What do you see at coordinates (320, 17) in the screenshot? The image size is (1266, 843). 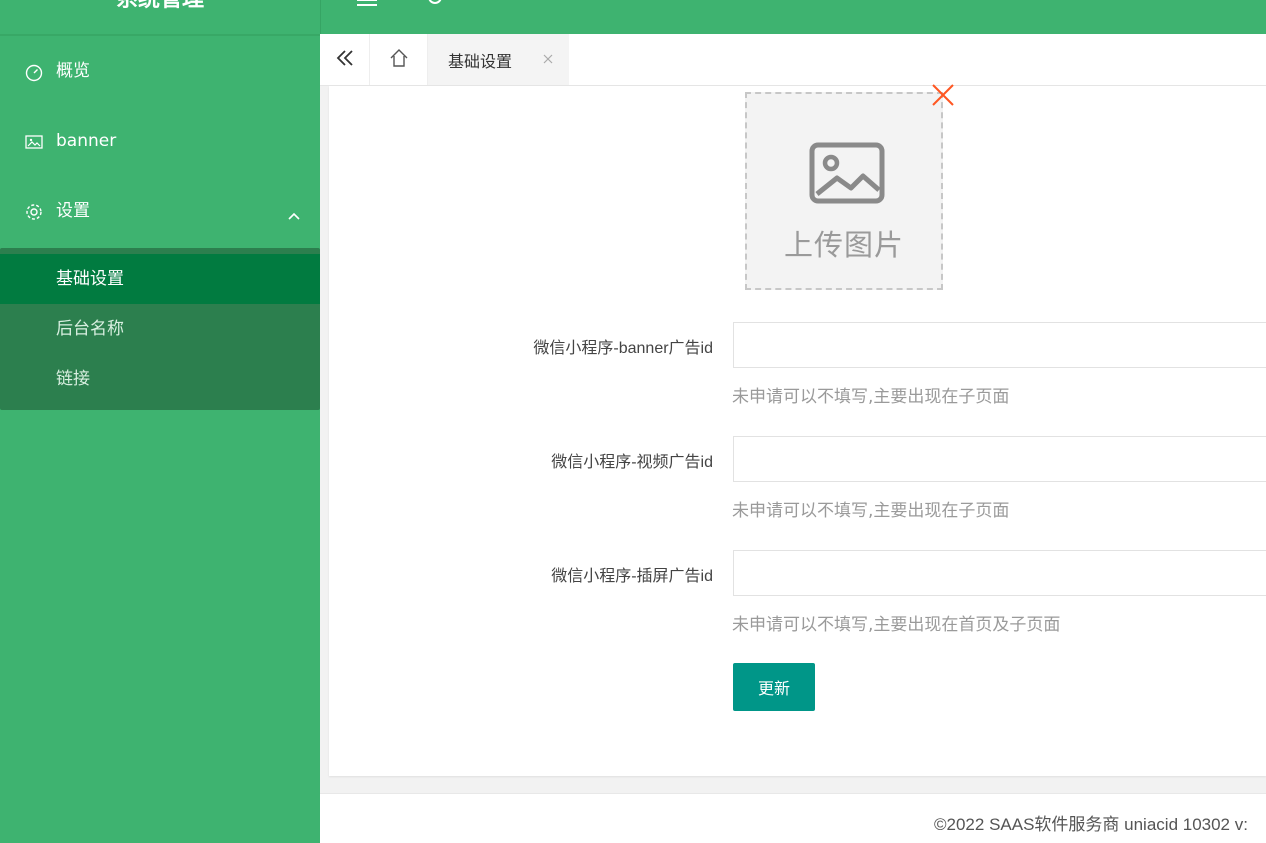 I see `brand-divider` at bounding box center [320, 17].